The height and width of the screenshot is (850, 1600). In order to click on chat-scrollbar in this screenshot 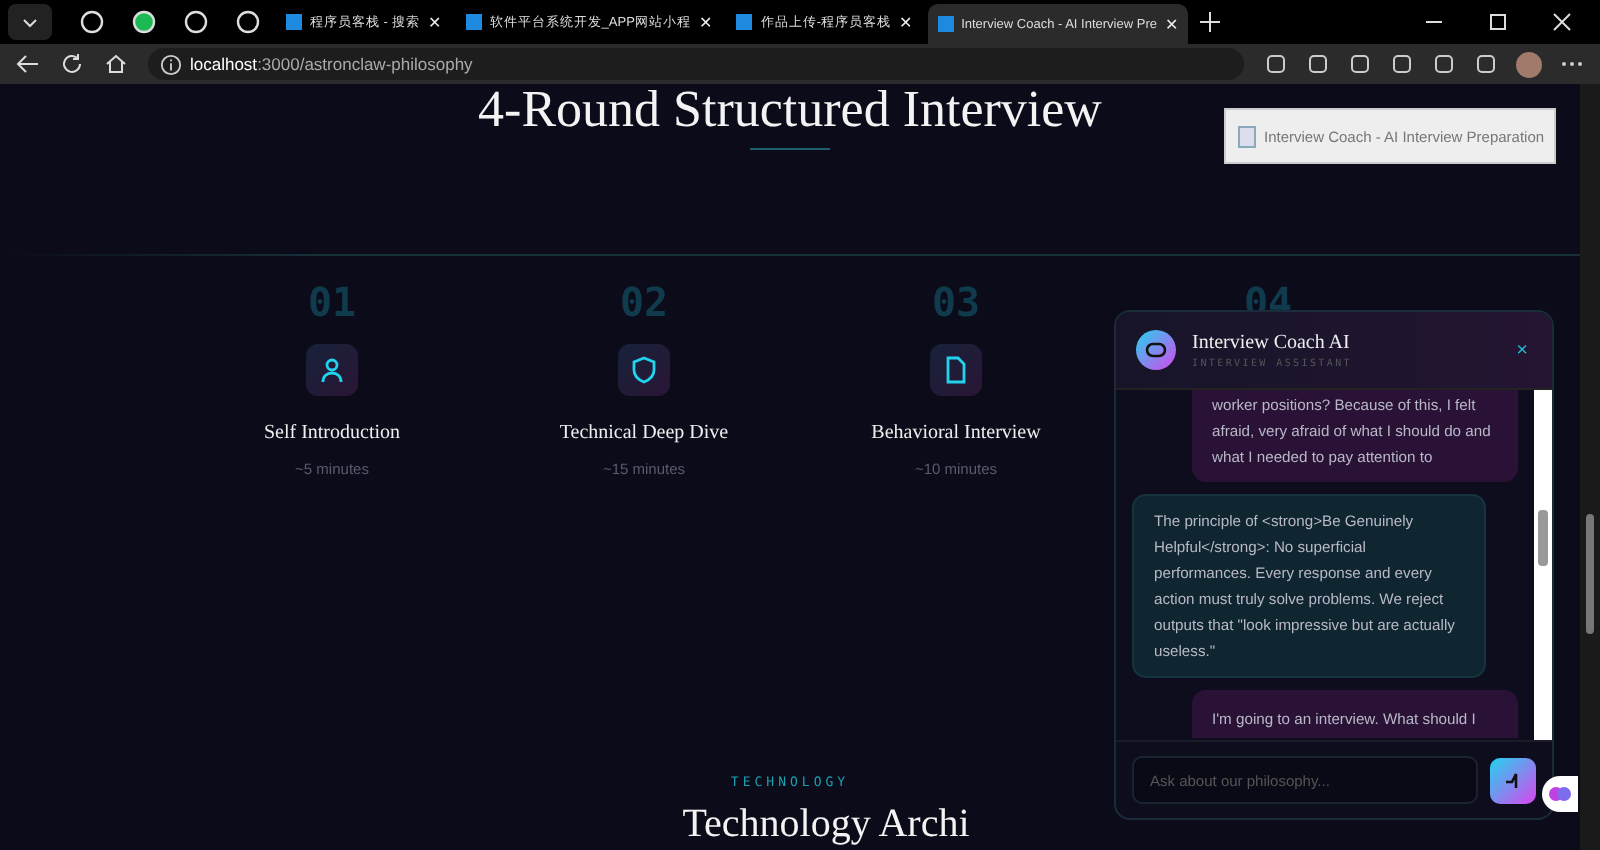, I will do `click(1543, 565)`.